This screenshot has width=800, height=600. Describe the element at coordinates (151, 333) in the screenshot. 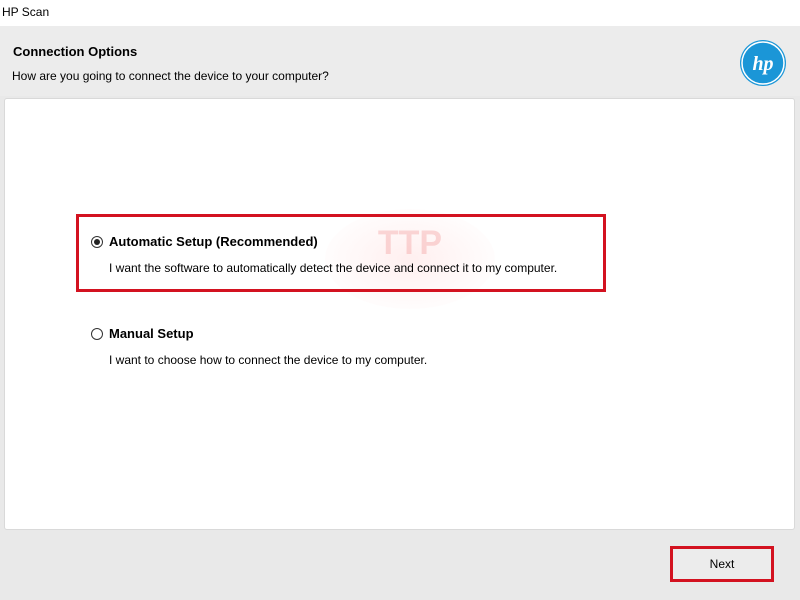

I see `manual-setup-label: Manual Setup` at that location.